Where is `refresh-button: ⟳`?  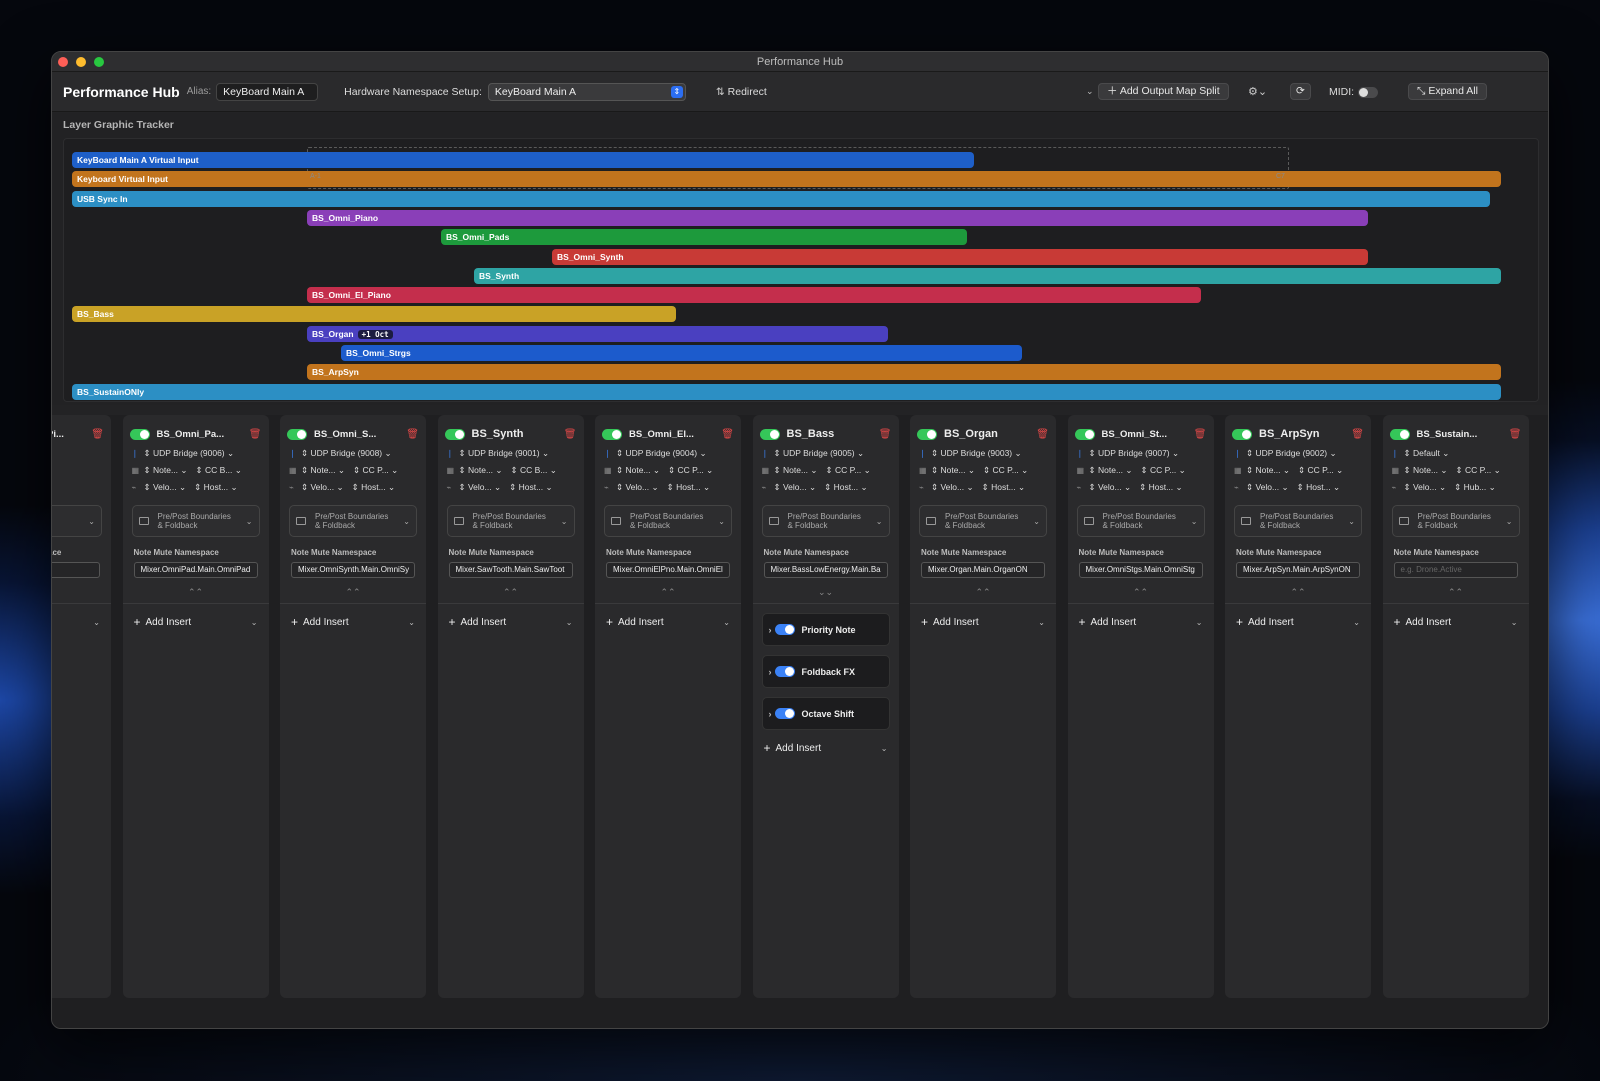
refresh-button: ⟳ is located at coordinates (1300, 91).